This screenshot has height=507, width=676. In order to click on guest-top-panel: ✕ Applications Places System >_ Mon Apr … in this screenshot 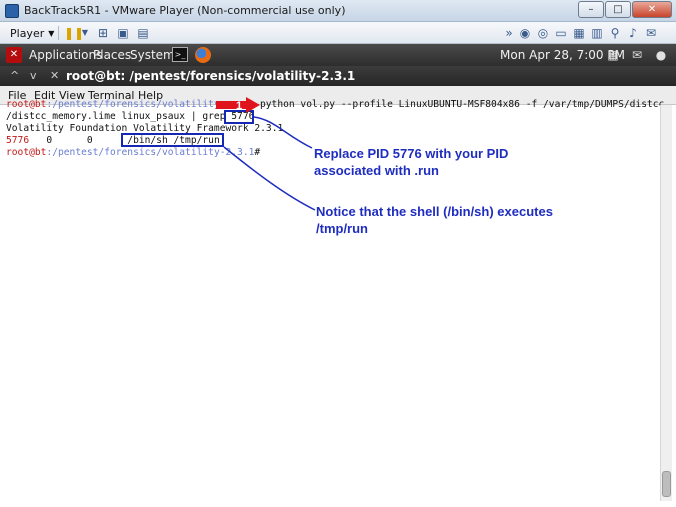, I will do `click(338, 55)`.